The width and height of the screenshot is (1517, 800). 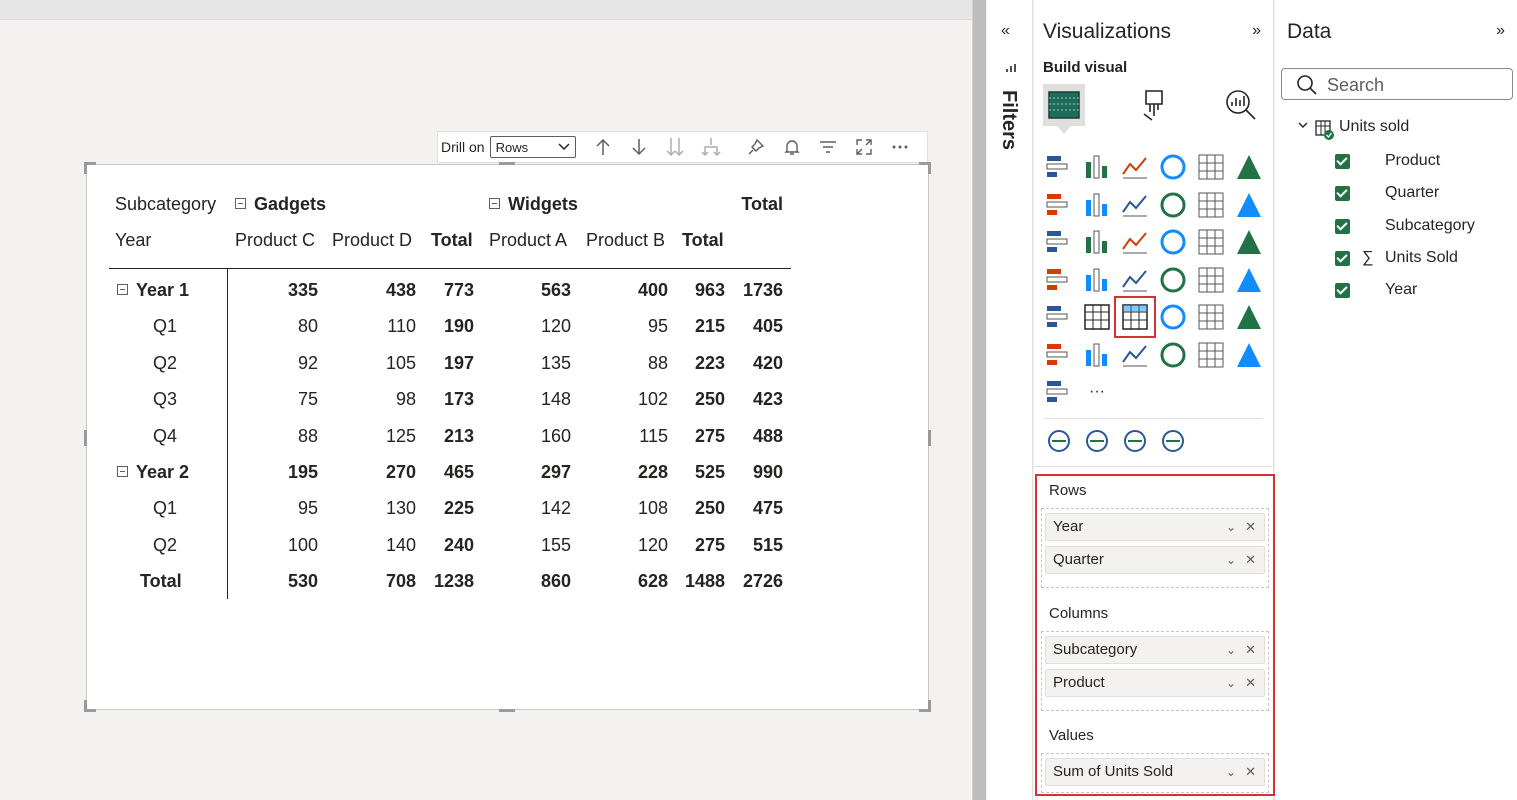 I want to click on power-automate-flow-icon, so click(x=1059, y=392).